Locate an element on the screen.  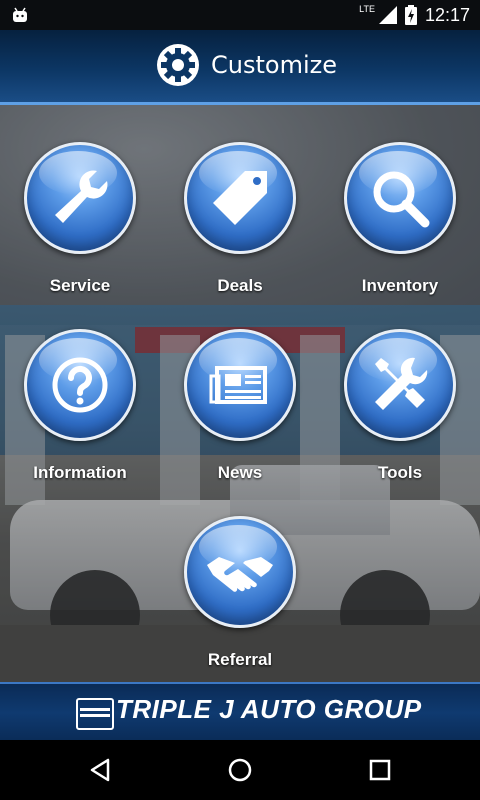
brand-banner: TRIPLE J AUTO GROUP is located at coordinates (240, 712).